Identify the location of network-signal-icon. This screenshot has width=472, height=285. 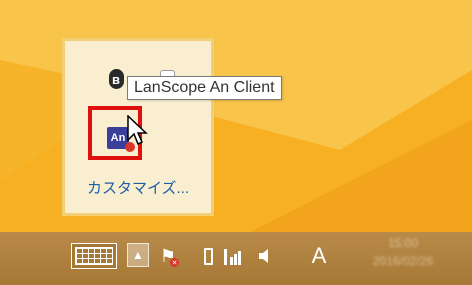
(234, 256).